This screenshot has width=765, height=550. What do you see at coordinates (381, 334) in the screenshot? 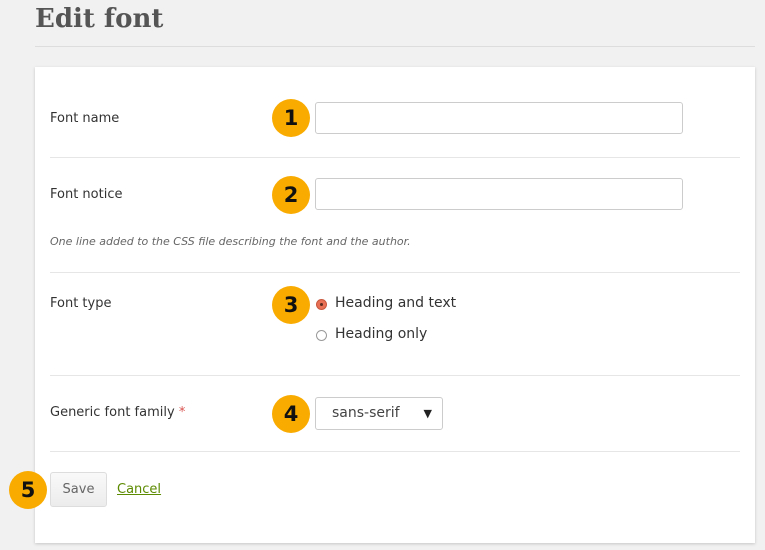
I see `radio-heading-only-label: Heading only` at bounding box center [381, 334].